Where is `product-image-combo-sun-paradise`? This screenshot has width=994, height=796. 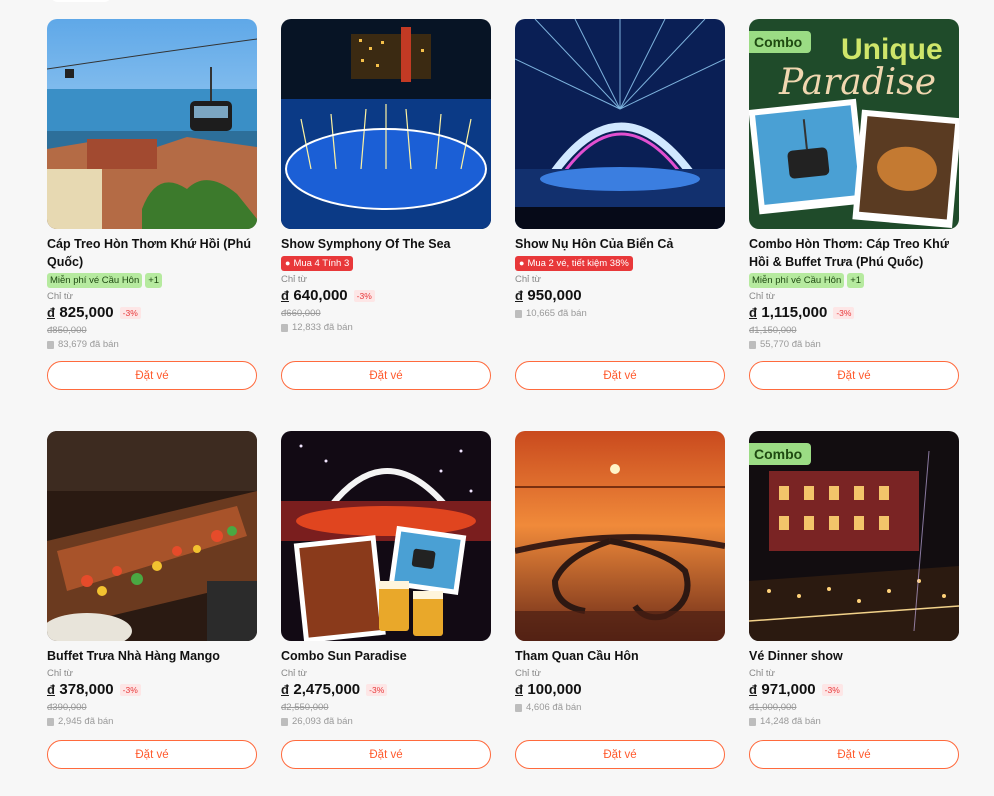
product-image-combo-sun-paradise is located at coordinates (386, 536).